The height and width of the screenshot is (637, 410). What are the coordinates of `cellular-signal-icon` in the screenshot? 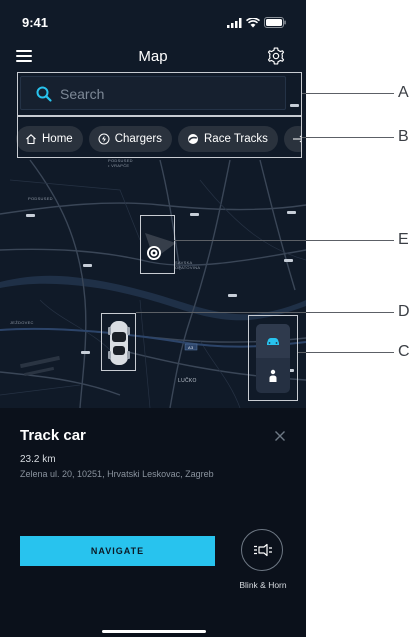 It's located at (234, 22).